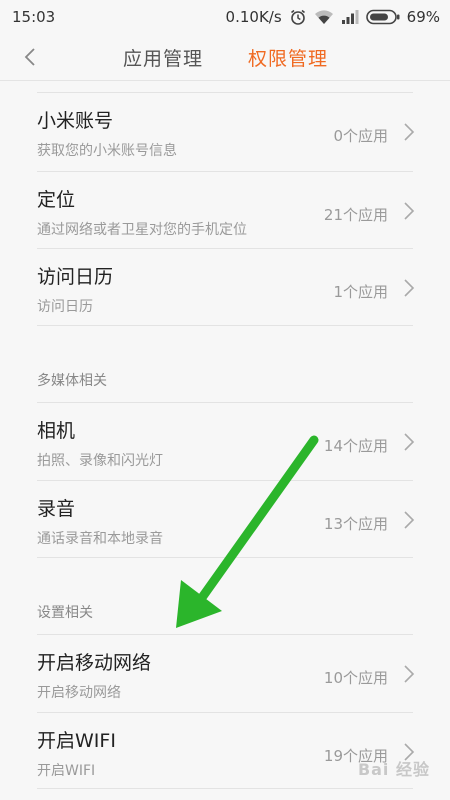 The height and width of the screenshot is (800, 450). I want to click on list-item-subtitle: 通话录音和本地录音, so click(100, 539).